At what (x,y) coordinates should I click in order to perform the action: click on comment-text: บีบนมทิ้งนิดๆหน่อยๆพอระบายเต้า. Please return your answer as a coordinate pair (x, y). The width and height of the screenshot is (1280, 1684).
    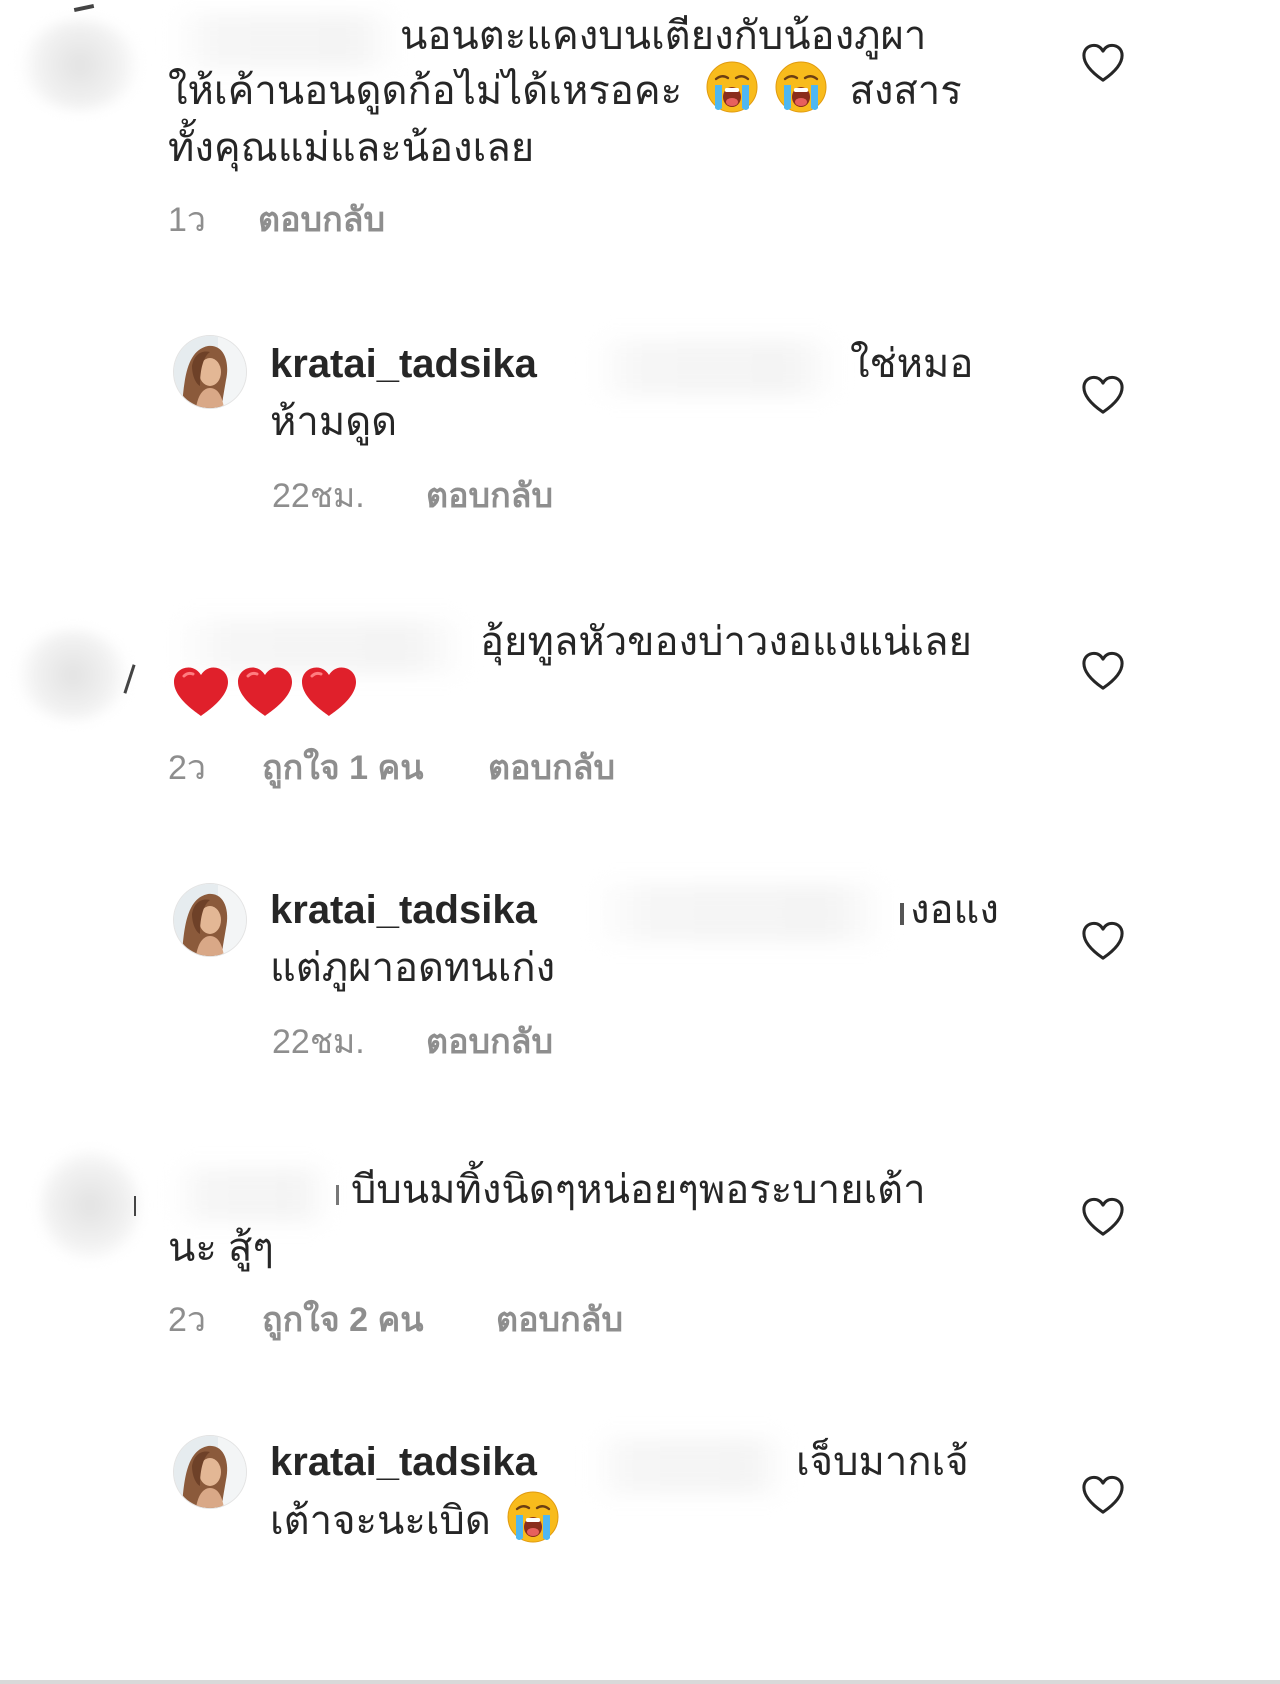
    Looking at the image, I should click on (631, 1190).